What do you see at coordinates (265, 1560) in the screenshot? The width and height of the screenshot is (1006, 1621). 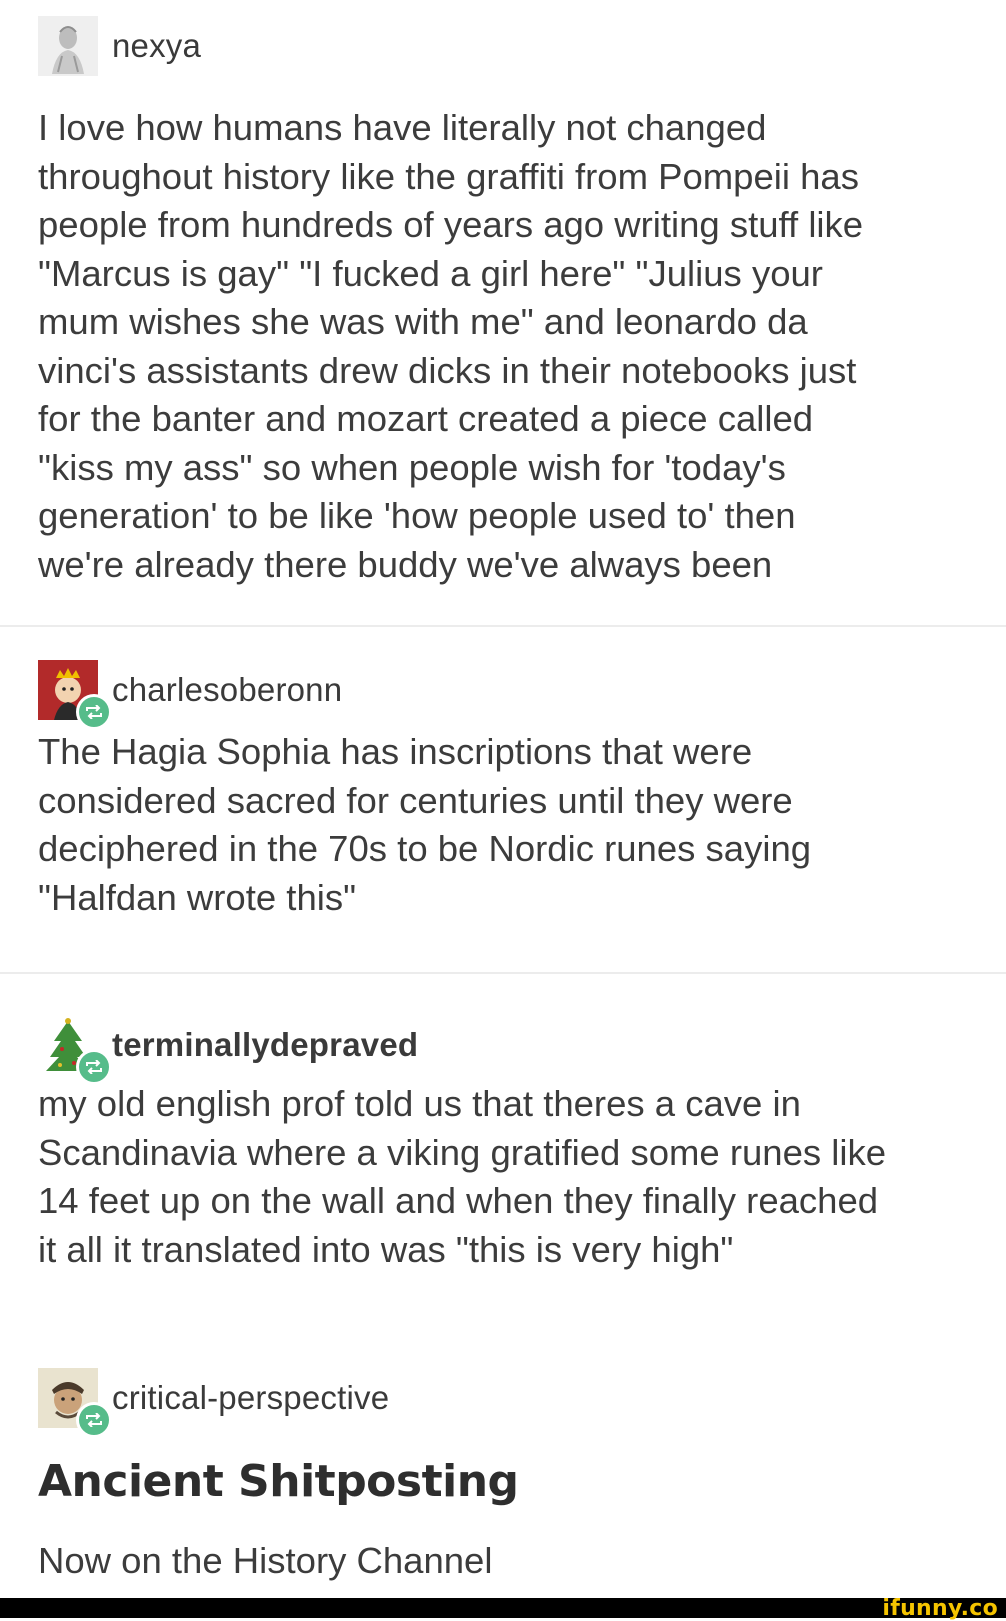 I see `post-body: Now on the History Channel` at bounding box center [265, 1560].